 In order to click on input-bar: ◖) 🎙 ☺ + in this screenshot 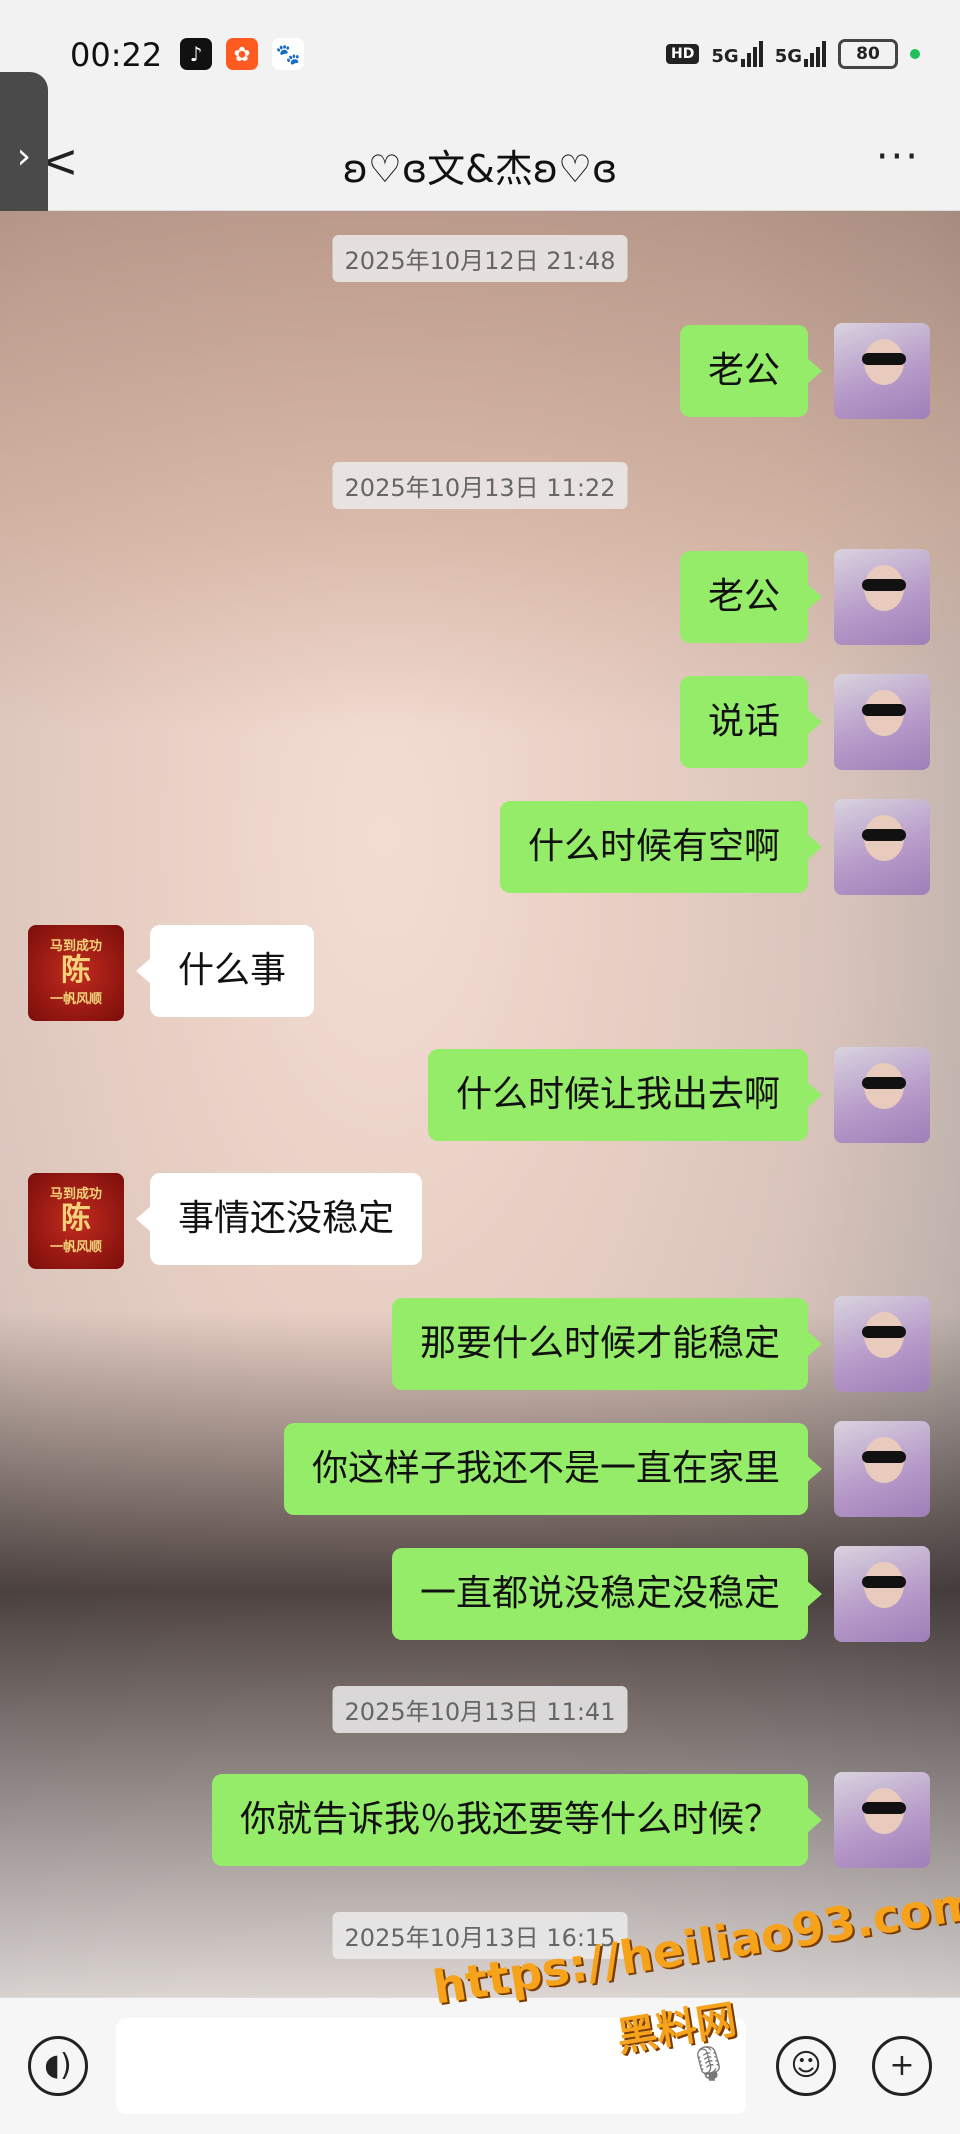, I will do `click(480, 2065)`.